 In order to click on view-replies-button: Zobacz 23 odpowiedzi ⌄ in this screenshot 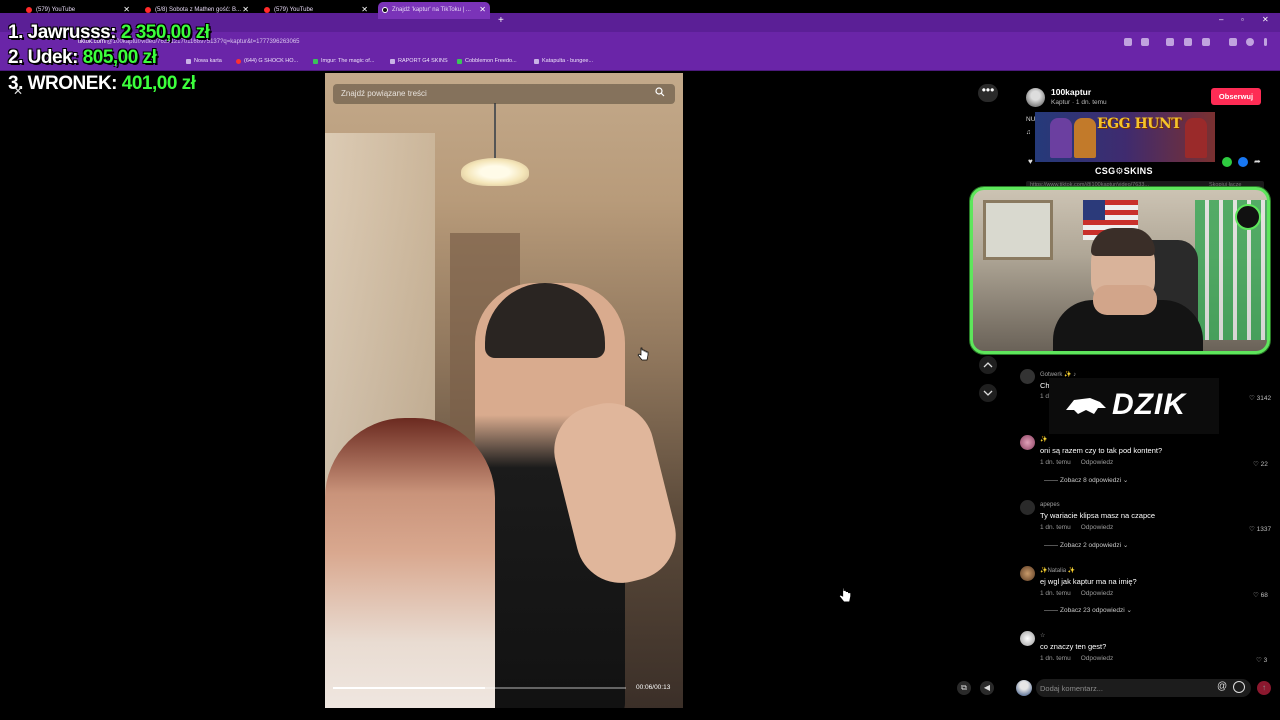, I will do `click(1088, 610)`.